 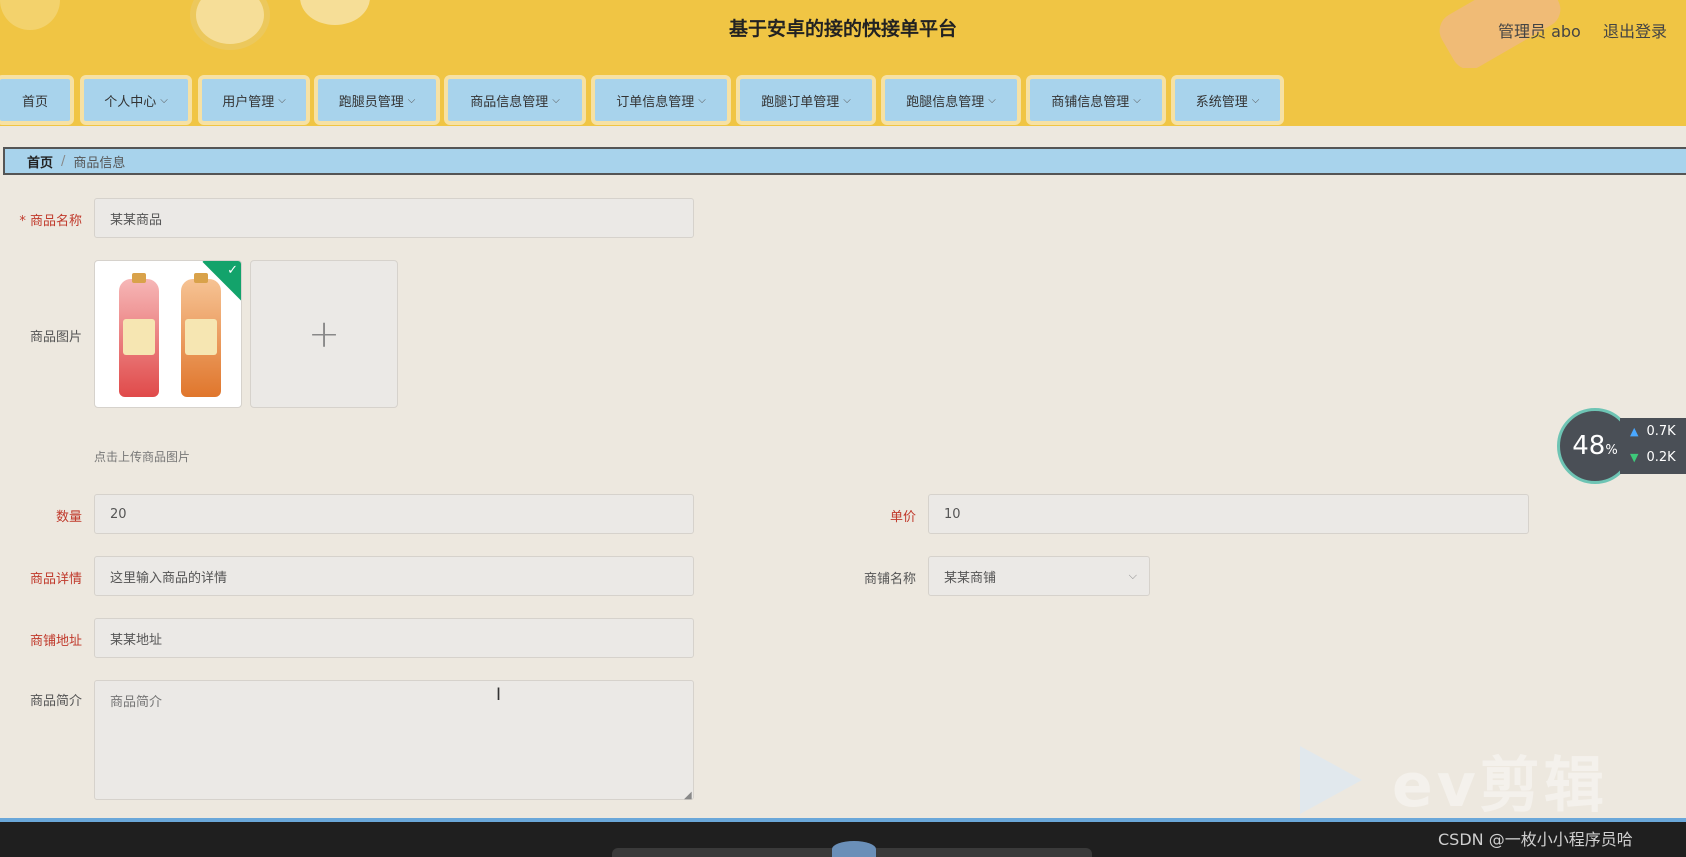 What do you see at coordinates (55, 641) in the screenshot?
I see `shop-address-label: 商铺地址` at bounding box center [55, 641].